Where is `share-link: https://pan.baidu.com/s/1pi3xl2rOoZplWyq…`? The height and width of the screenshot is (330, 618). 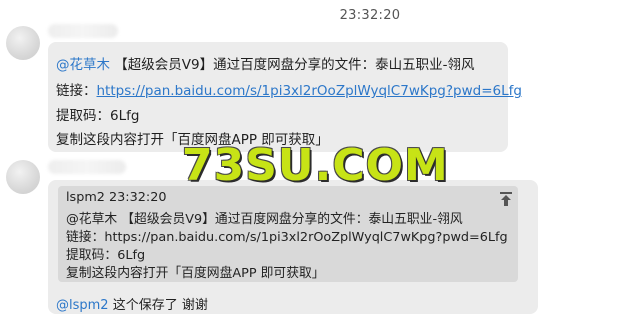
share-link: https://pan.baidu.com/s/1pi3xl2rOoZplWyq… is located at coordinates (309, 91).